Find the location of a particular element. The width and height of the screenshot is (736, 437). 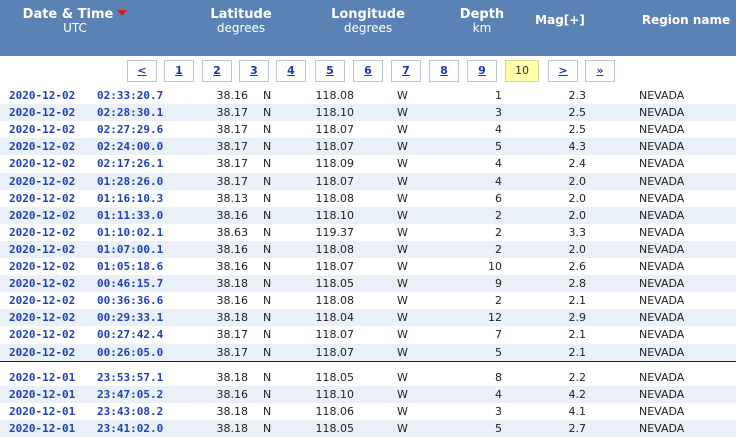

col-depth: Depth km is located at coordinates (482, 21).